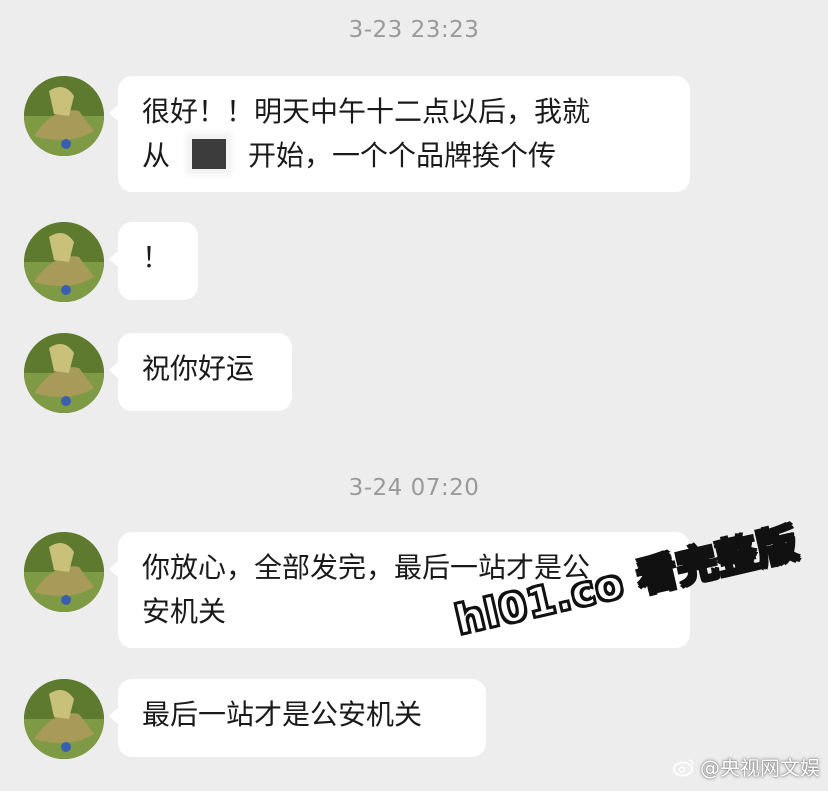  What do you see at coordinates (198, 368) in the screenshot?
I see `message-text: 祝你好运` at bounding box center [198, 368].